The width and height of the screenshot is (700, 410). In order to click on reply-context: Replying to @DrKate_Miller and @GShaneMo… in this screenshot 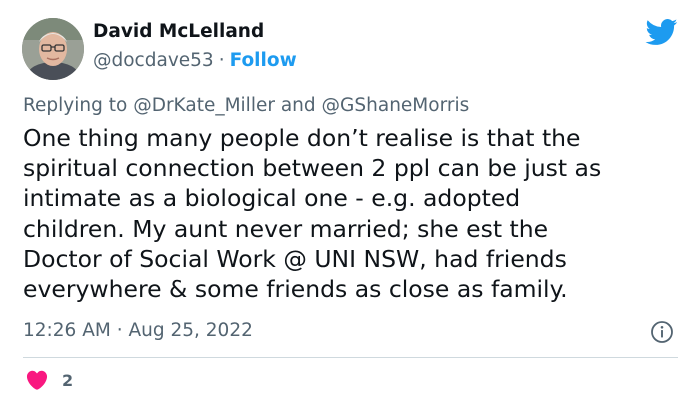, I will do `click(246, 105)`.